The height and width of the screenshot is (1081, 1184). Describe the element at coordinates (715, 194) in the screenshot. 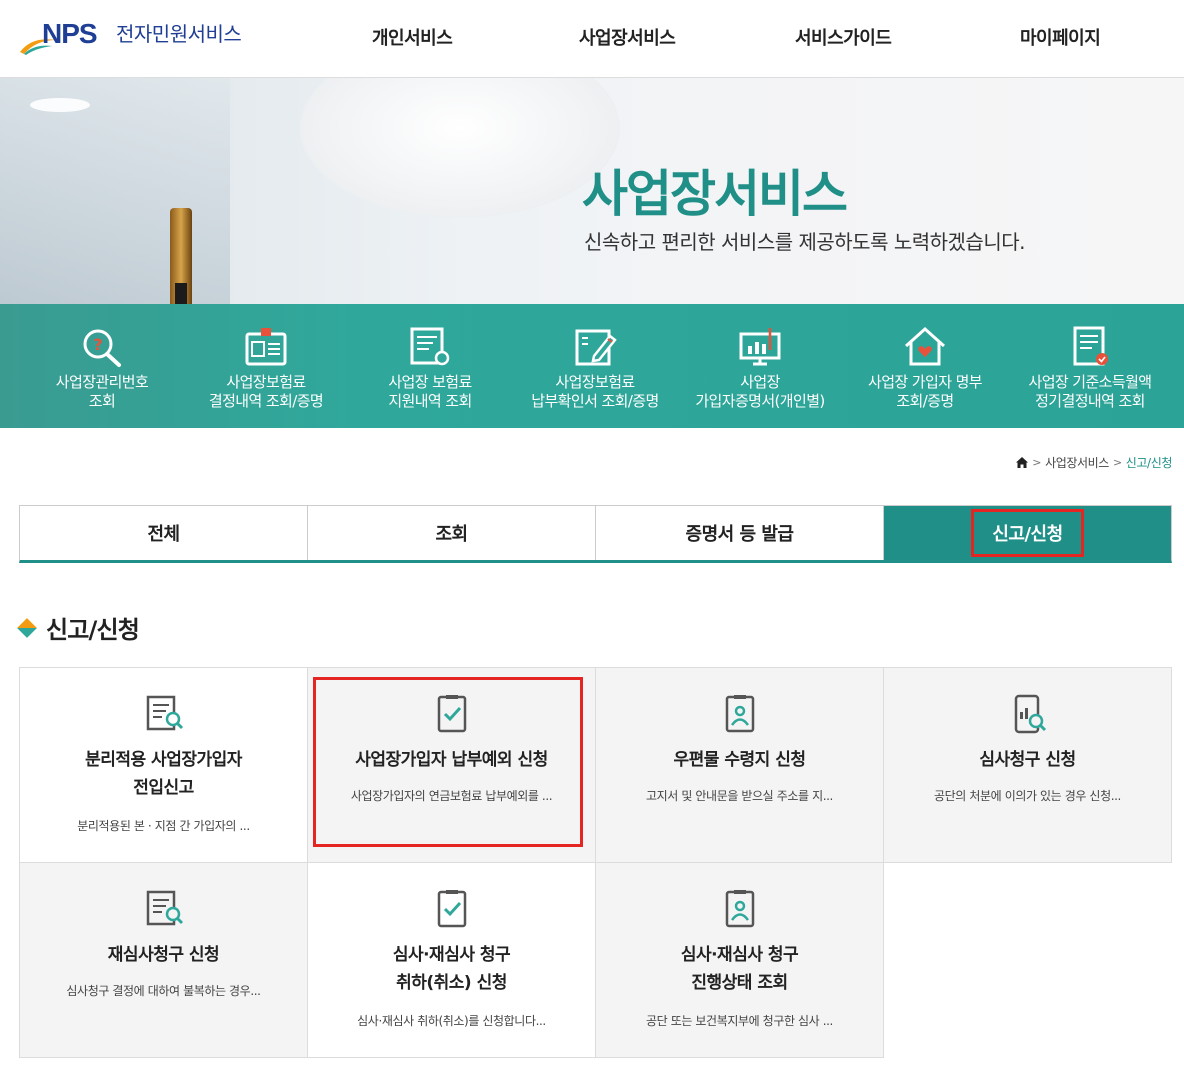

I see `hero-title: 사업장서비스` at that location.